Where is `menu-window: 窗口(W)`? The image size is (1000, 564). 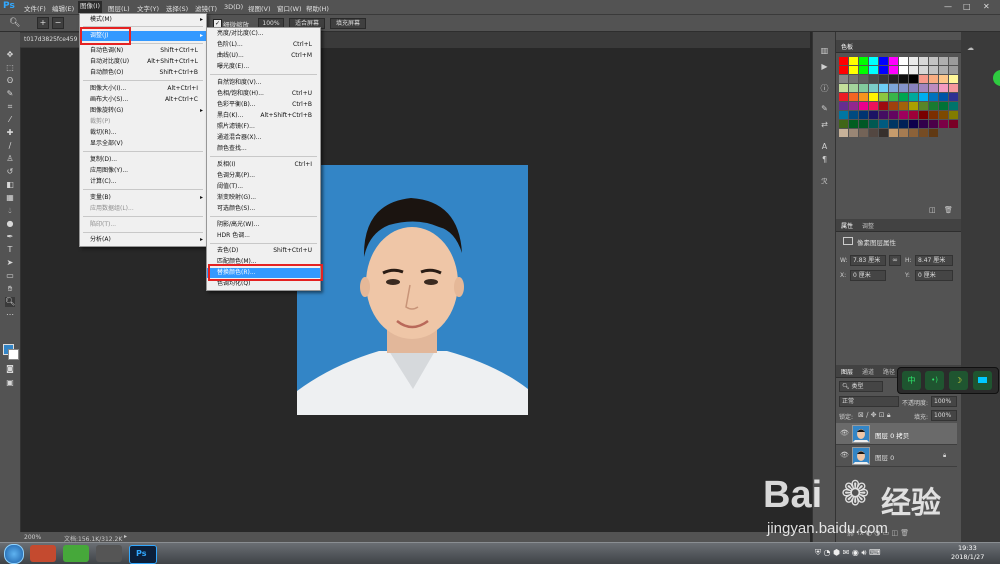 menu-window: 窗口(W) is located at coordinates (289, 8).